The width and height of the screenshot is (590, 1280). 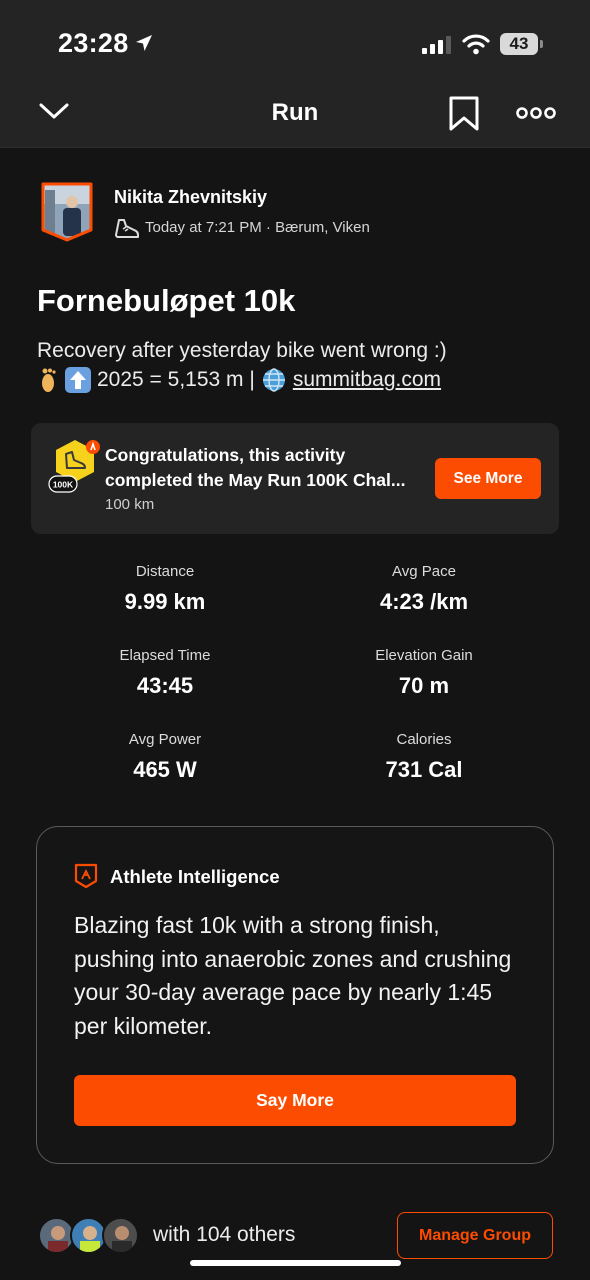 I want to click on athlete-intelligence-title: Athlete Intelligence, so click(x=195, y=876).